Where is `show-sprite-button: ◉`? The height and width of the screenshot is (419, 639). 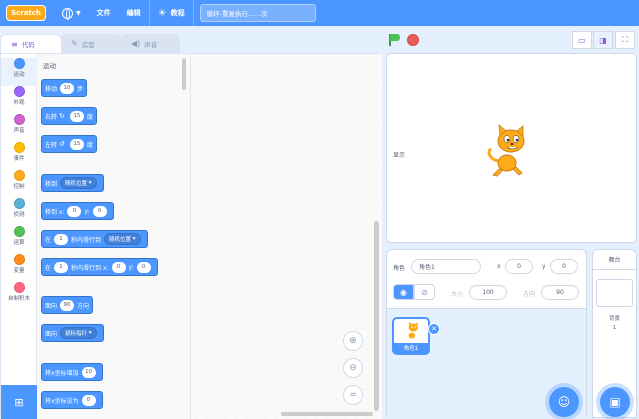 show-sprite-button: ◉ is located at coordinates (403, 292).